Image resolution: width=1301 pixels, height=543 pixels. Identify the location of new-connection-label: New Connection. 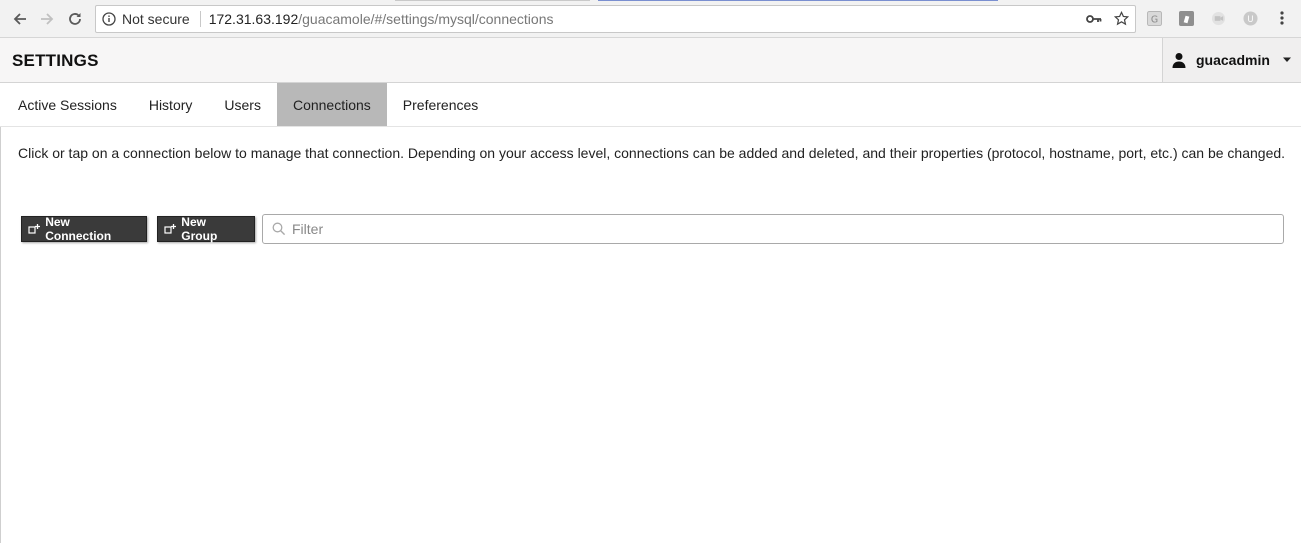
(78, 229).